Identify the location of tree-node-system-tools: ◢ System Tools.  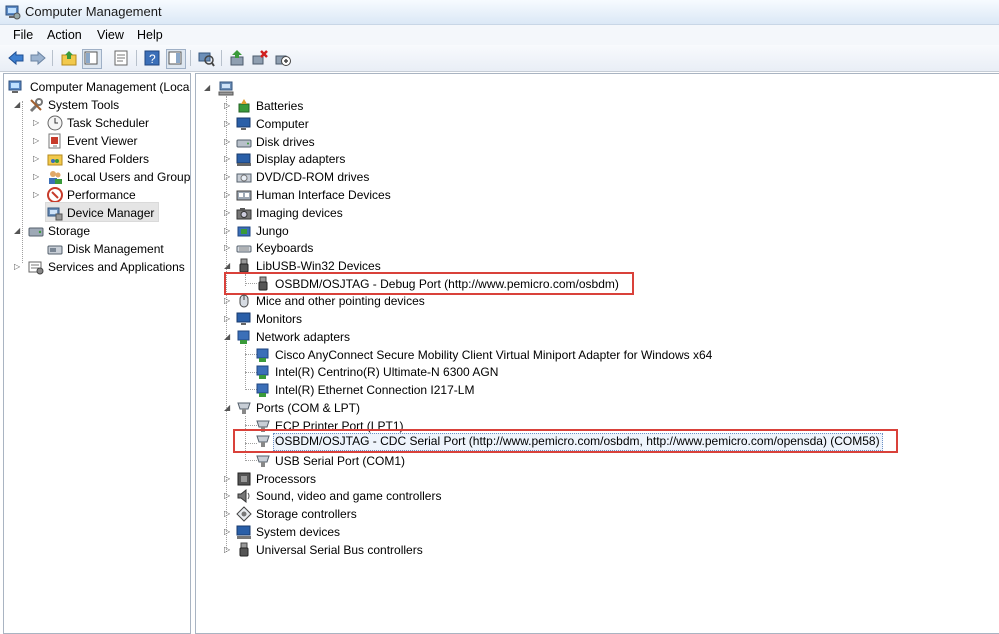
(102, 105).